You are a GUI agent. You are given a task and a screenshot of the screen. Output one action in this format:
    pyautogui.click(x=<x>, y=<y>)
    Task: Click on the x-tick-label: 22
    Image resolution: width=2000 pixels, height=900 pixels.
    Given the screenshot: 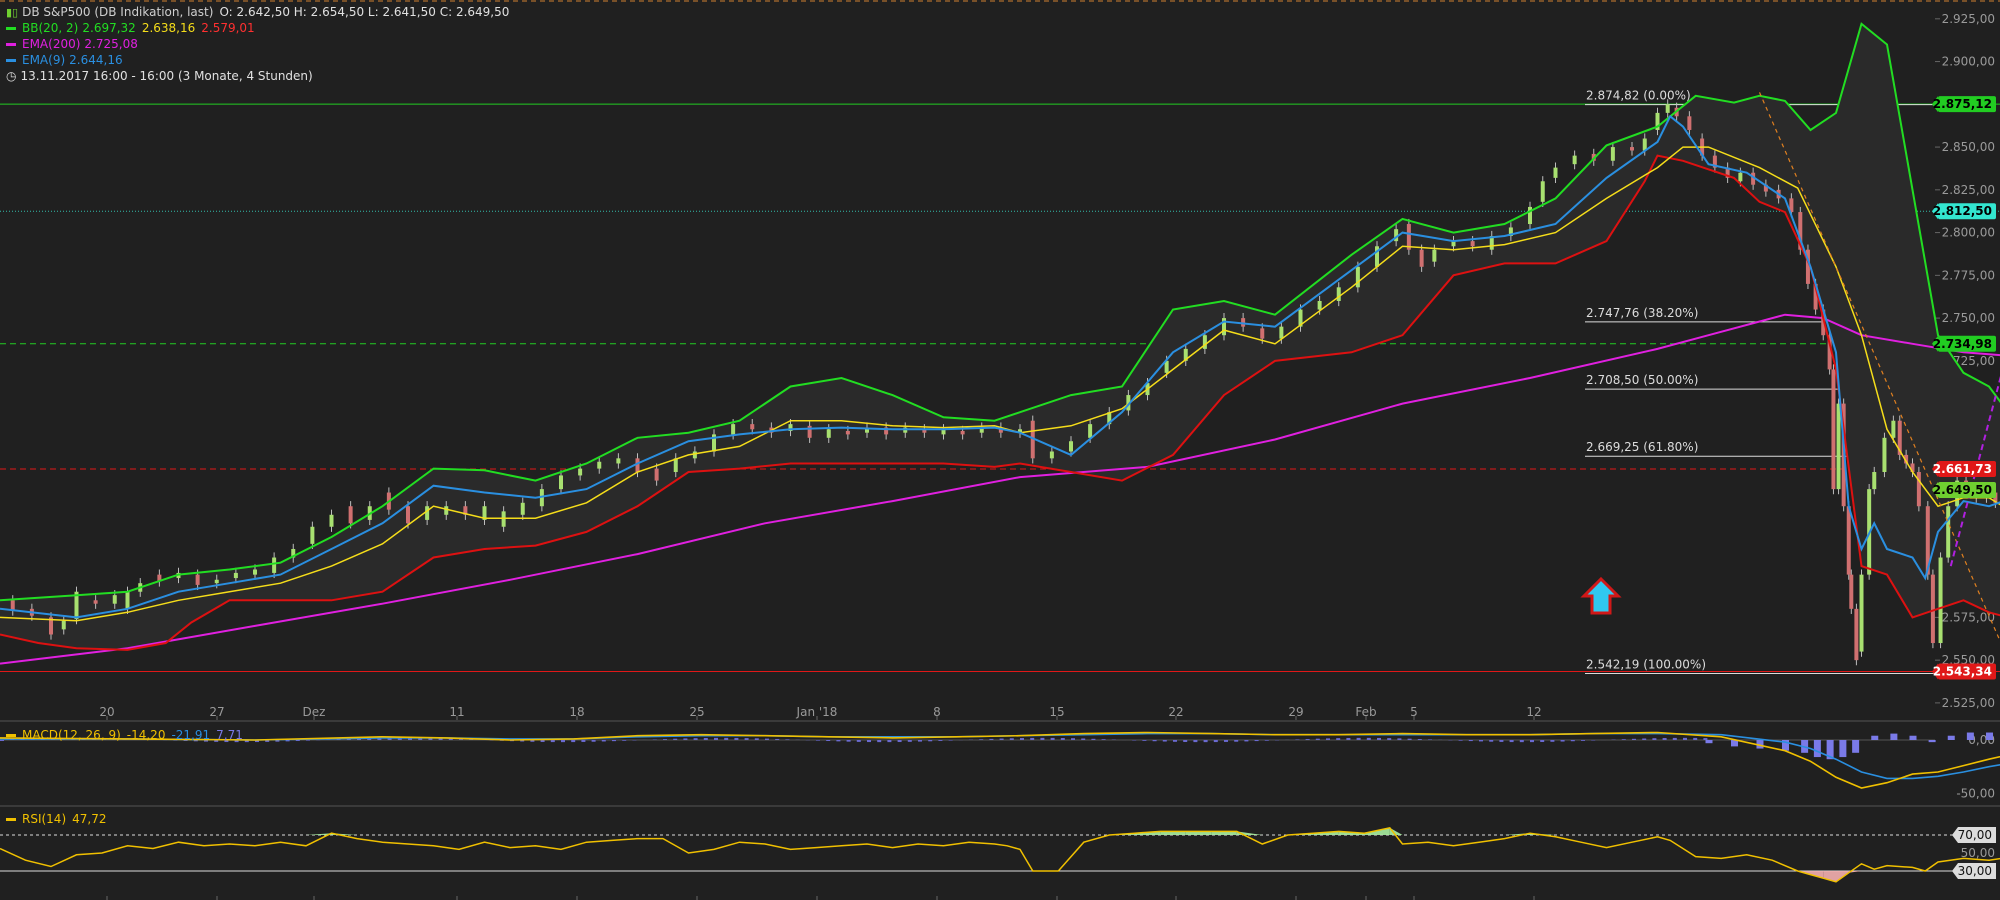 What is the action you would take?
    pyautogui.click(x=1175, y=712)
    